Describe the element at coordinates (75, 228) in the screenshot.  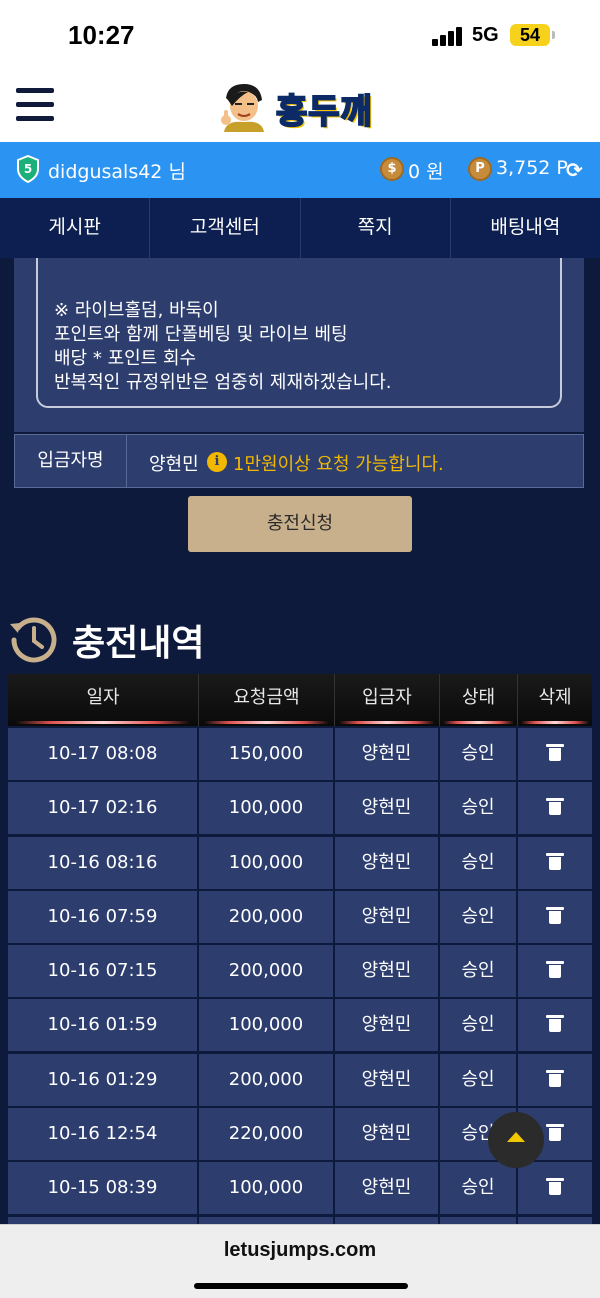
I see `nav-board: 게시판` at that location.